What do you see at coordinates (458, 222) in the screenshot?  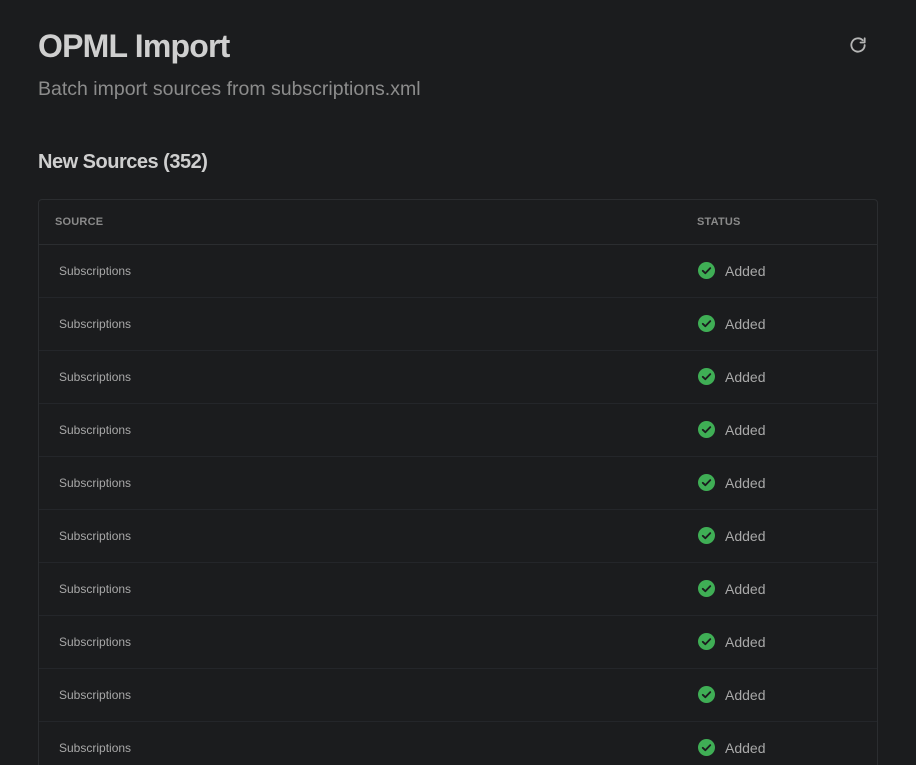 I see `table-header: SOURCE STATUS` at bounding box center [458, 222].